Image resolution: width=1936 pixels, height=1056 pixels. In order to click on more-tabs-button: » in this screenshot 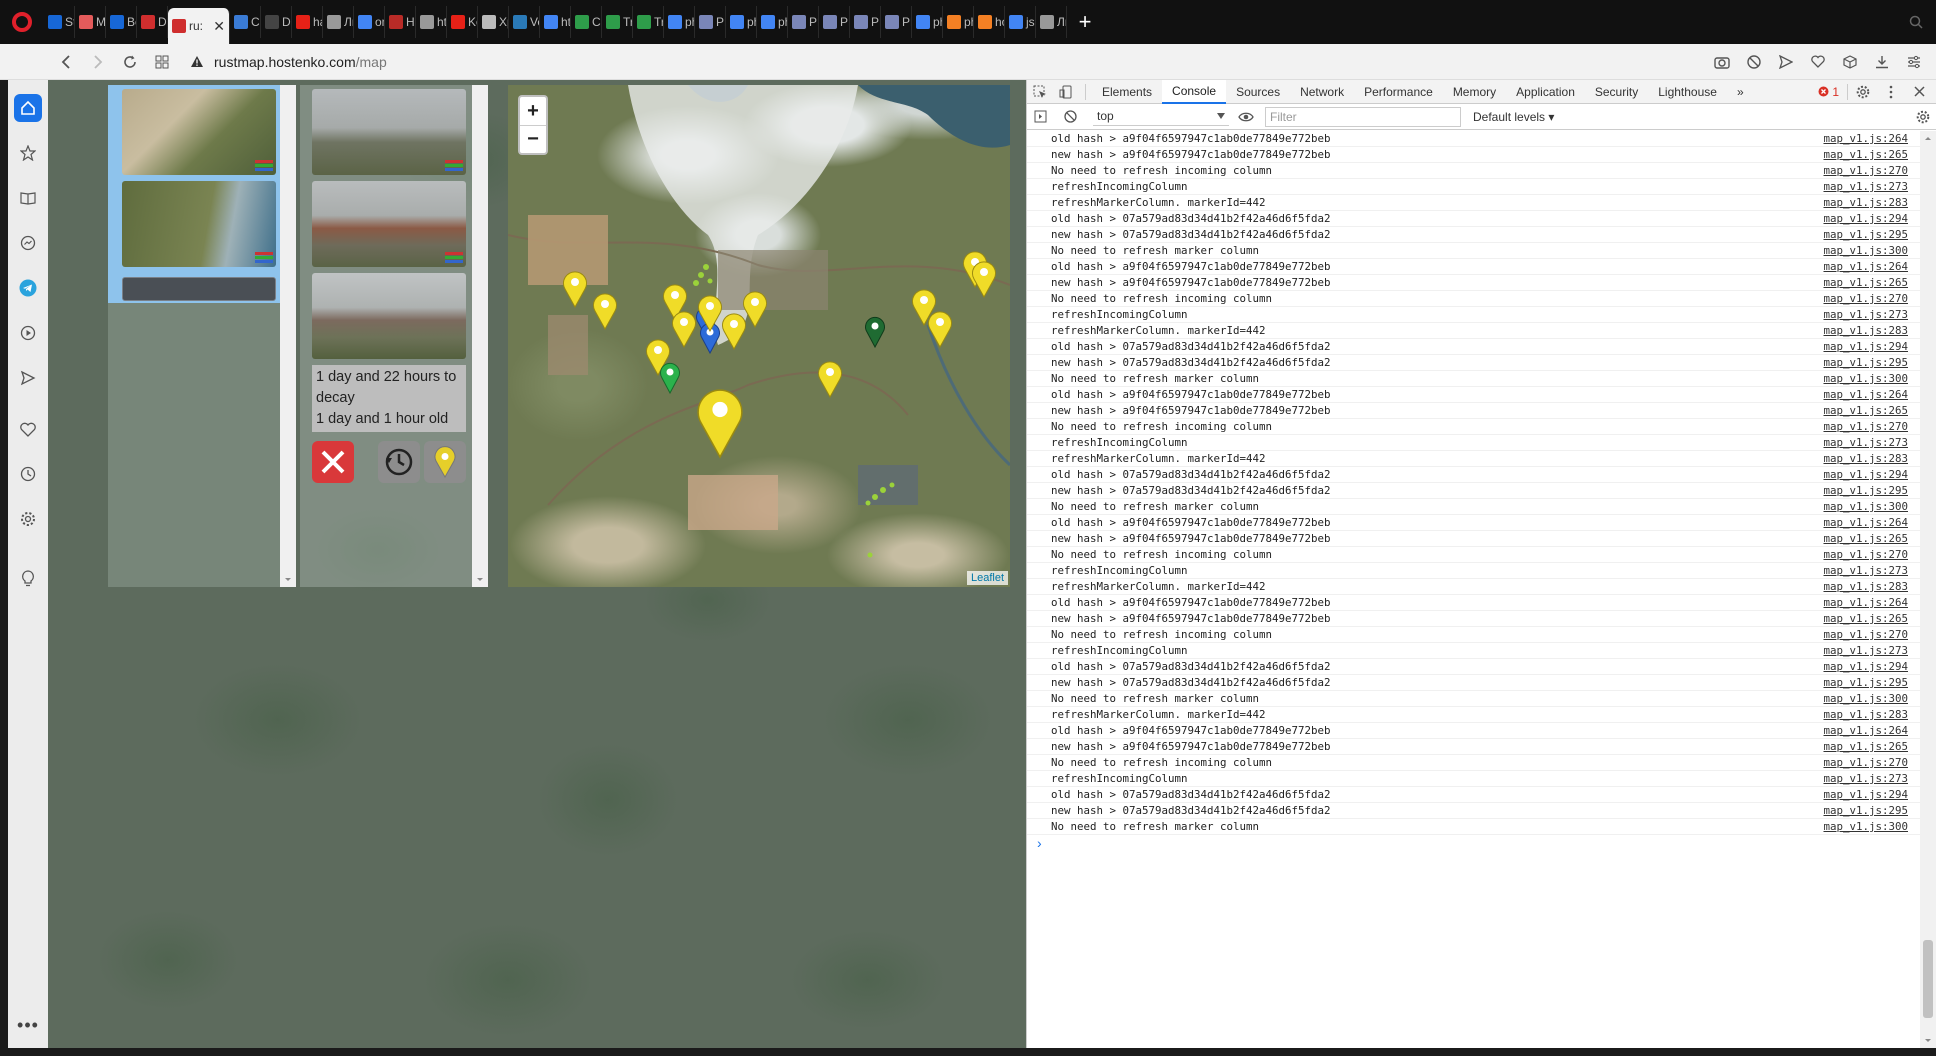, I will do `click(1740, 92)`.